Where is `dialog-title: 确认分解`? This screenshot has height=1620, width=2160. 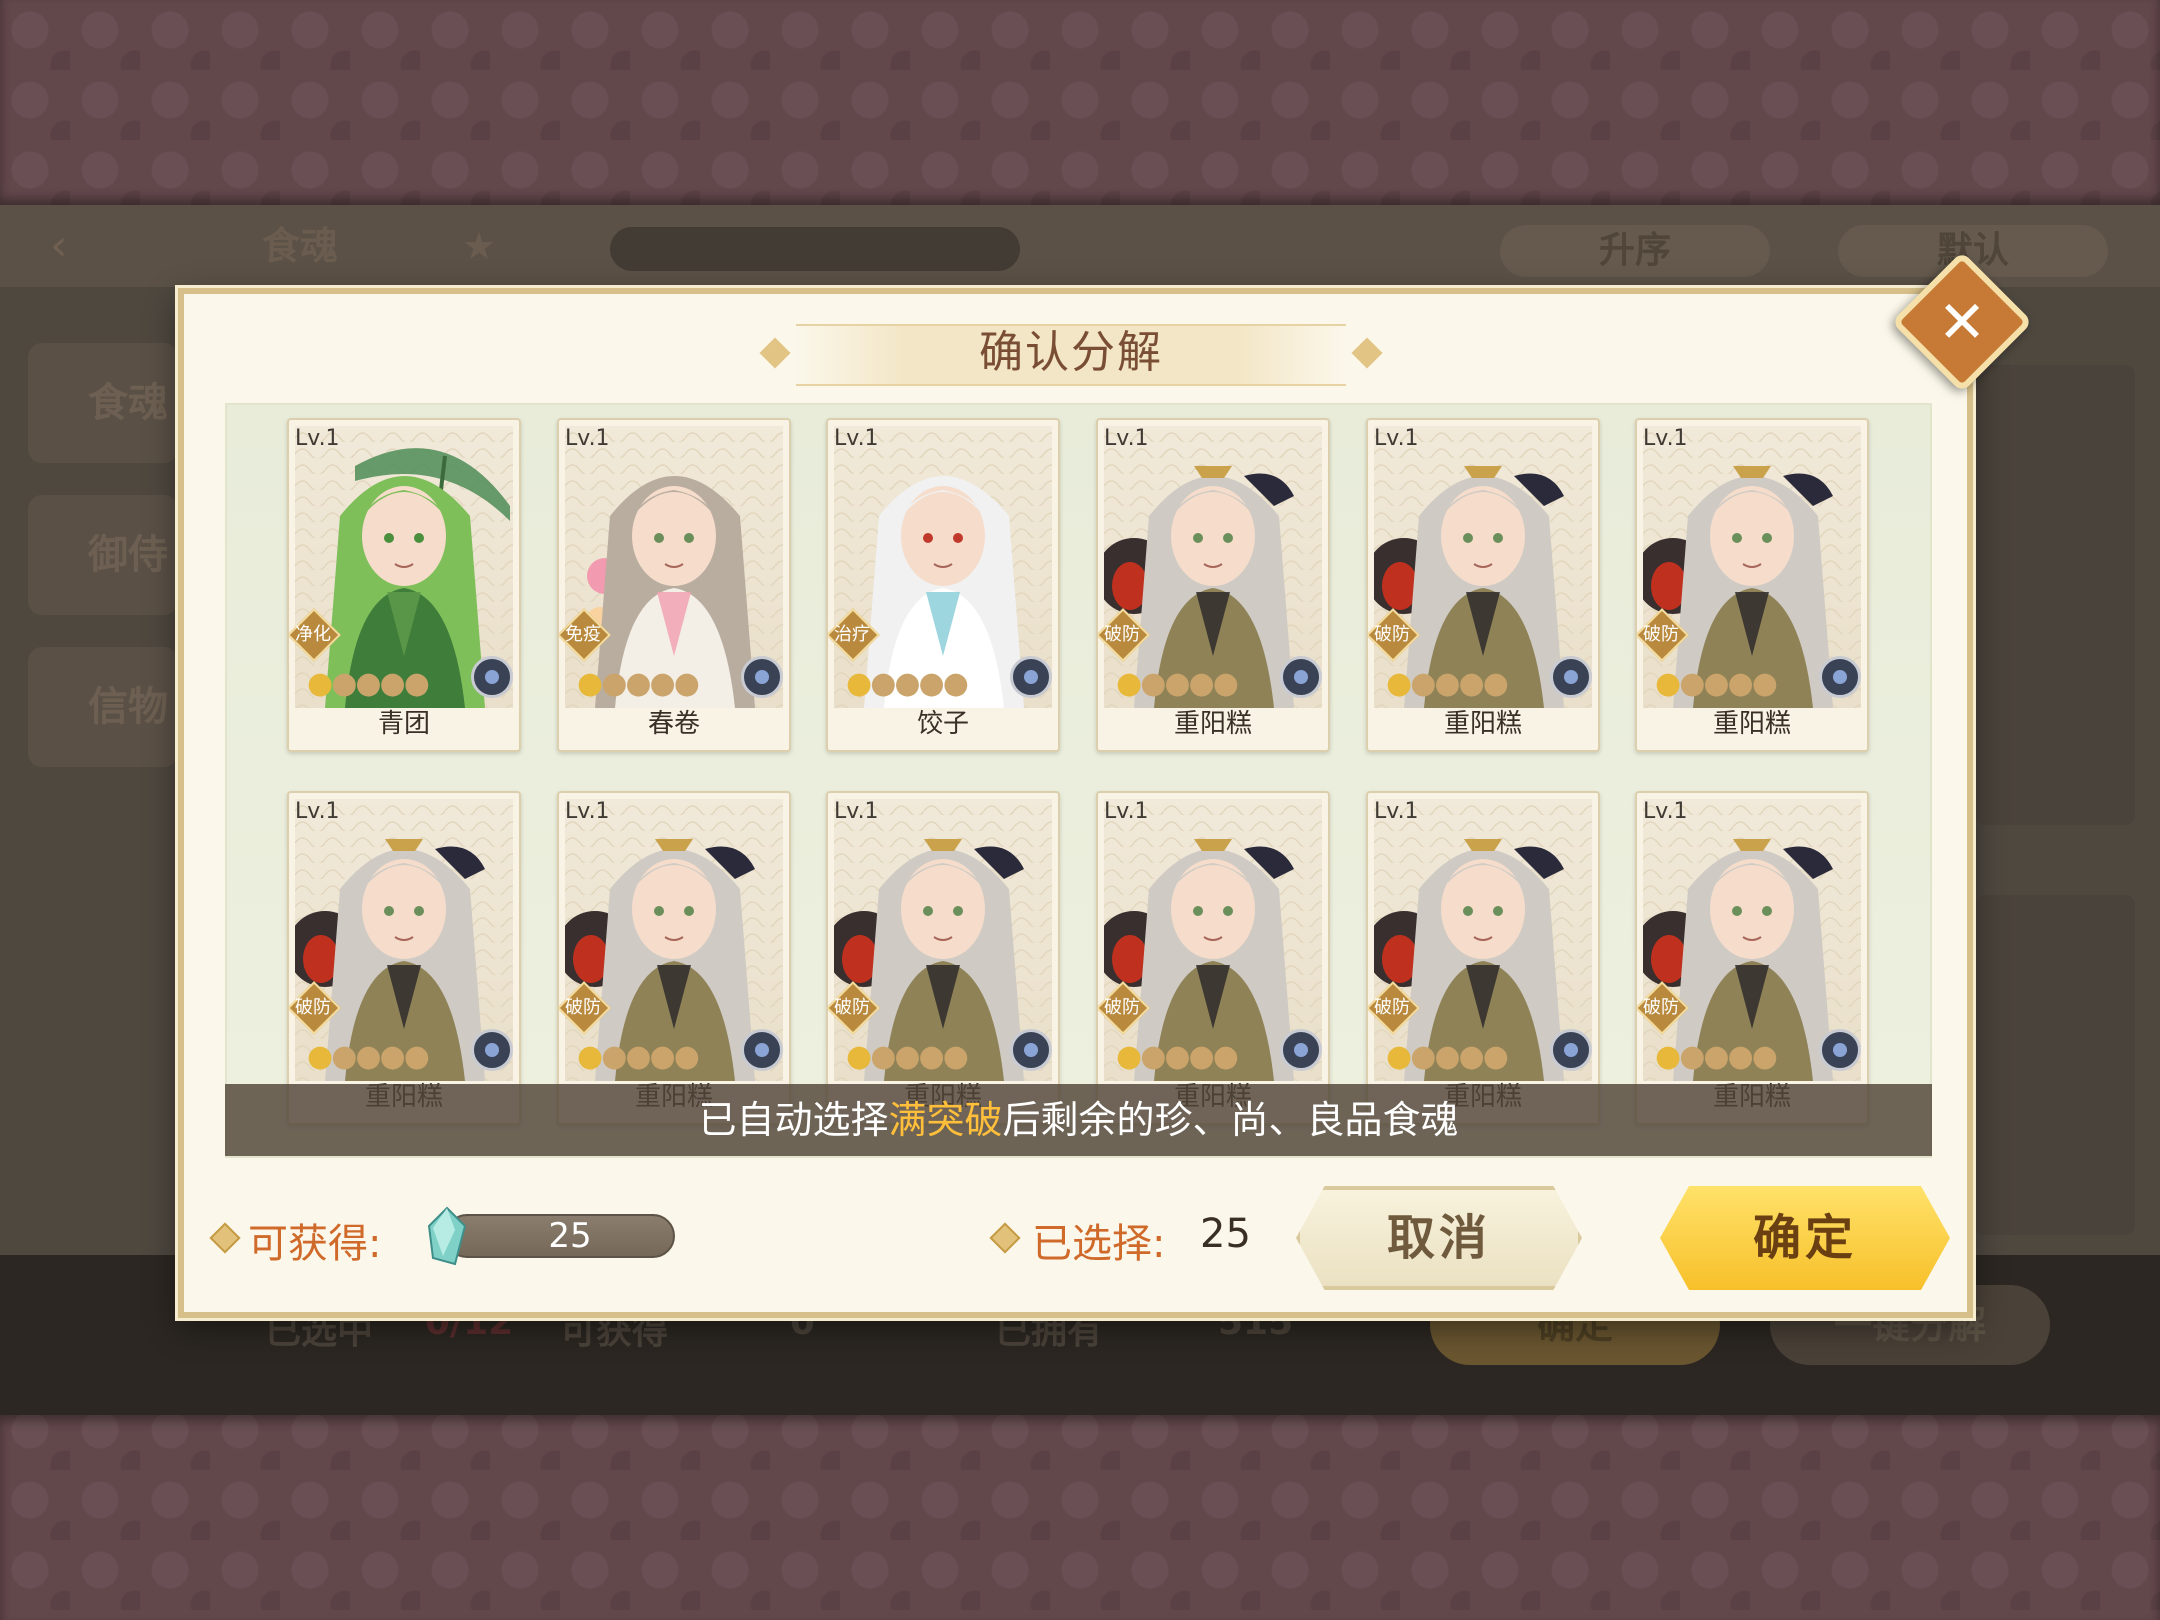
dialog-title: 确认分解 is located at coordinates (1071, 352).